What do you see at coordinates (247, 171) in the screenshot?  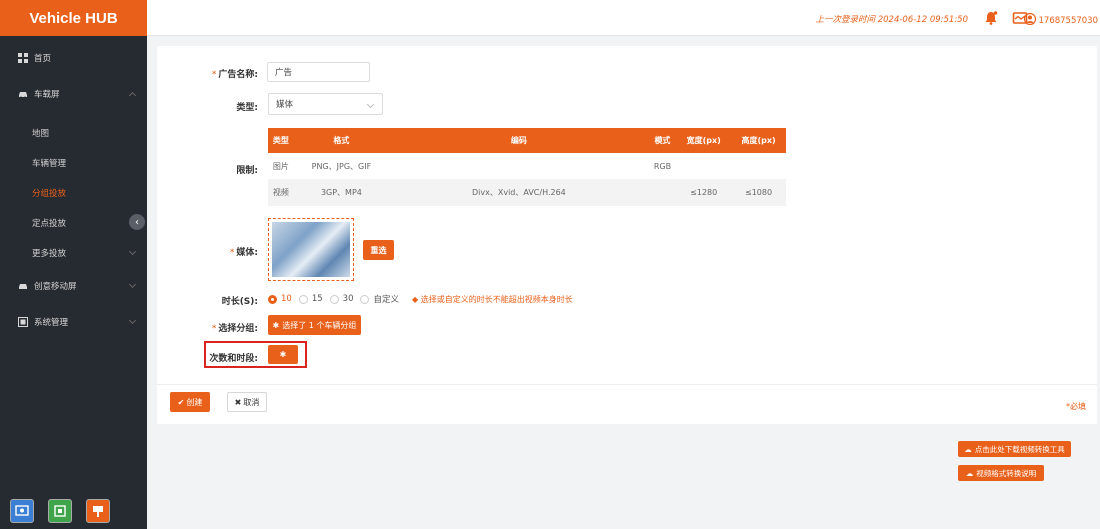 I see `limits-label: 限制:` at bounding box center [247, 171].